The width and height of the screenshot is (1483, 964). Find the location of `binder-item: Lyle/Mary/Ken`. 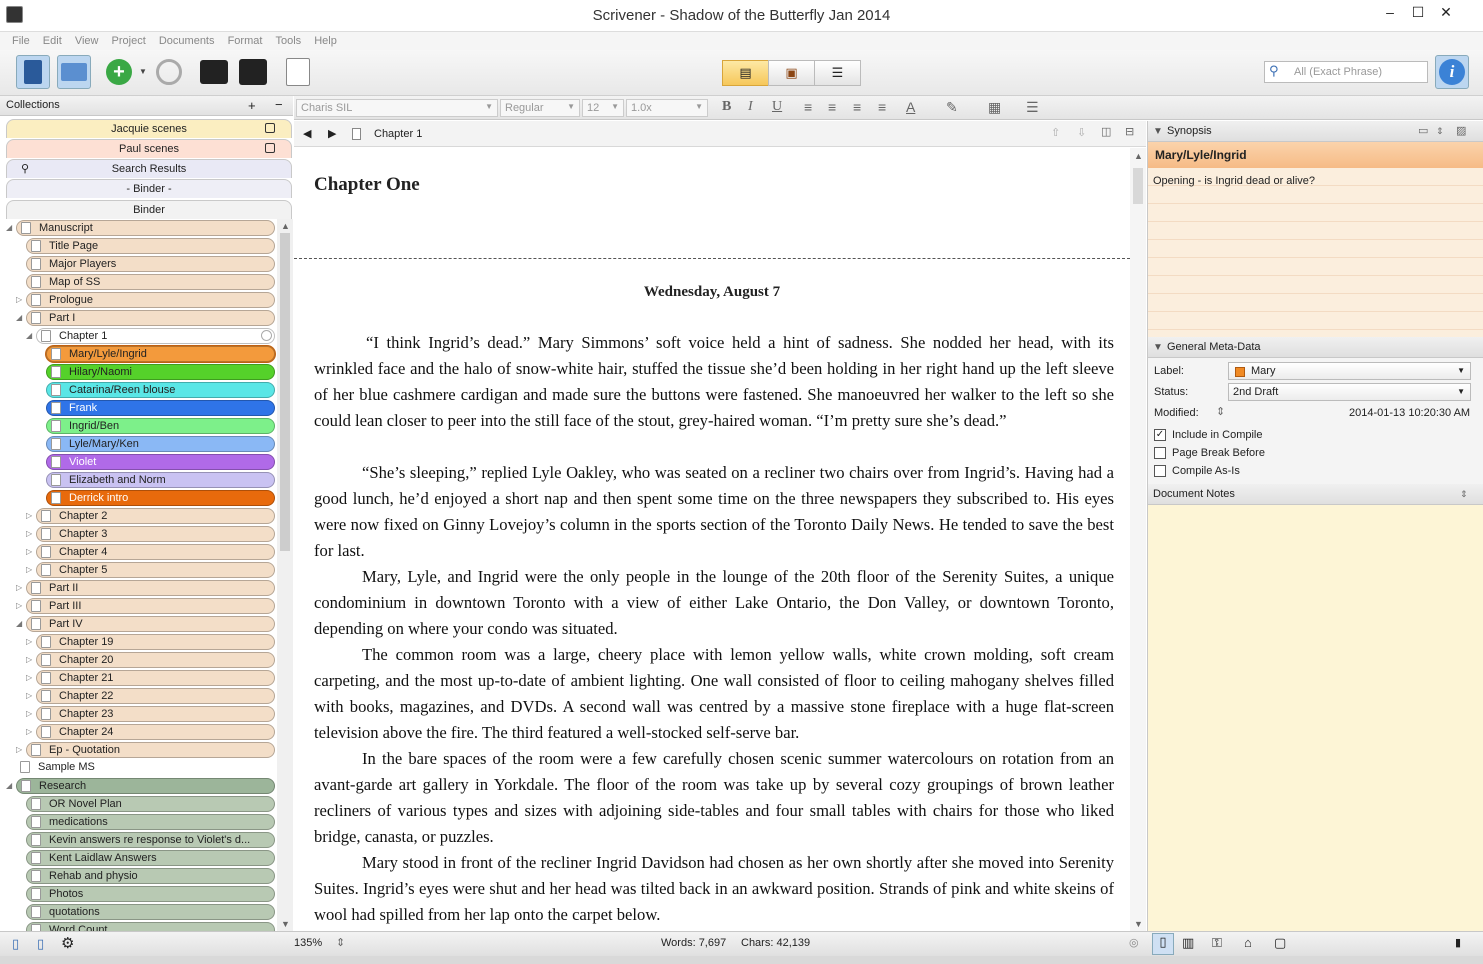

binder-item: Lyle/Mary/Ken is located at coordinates (160, 444).